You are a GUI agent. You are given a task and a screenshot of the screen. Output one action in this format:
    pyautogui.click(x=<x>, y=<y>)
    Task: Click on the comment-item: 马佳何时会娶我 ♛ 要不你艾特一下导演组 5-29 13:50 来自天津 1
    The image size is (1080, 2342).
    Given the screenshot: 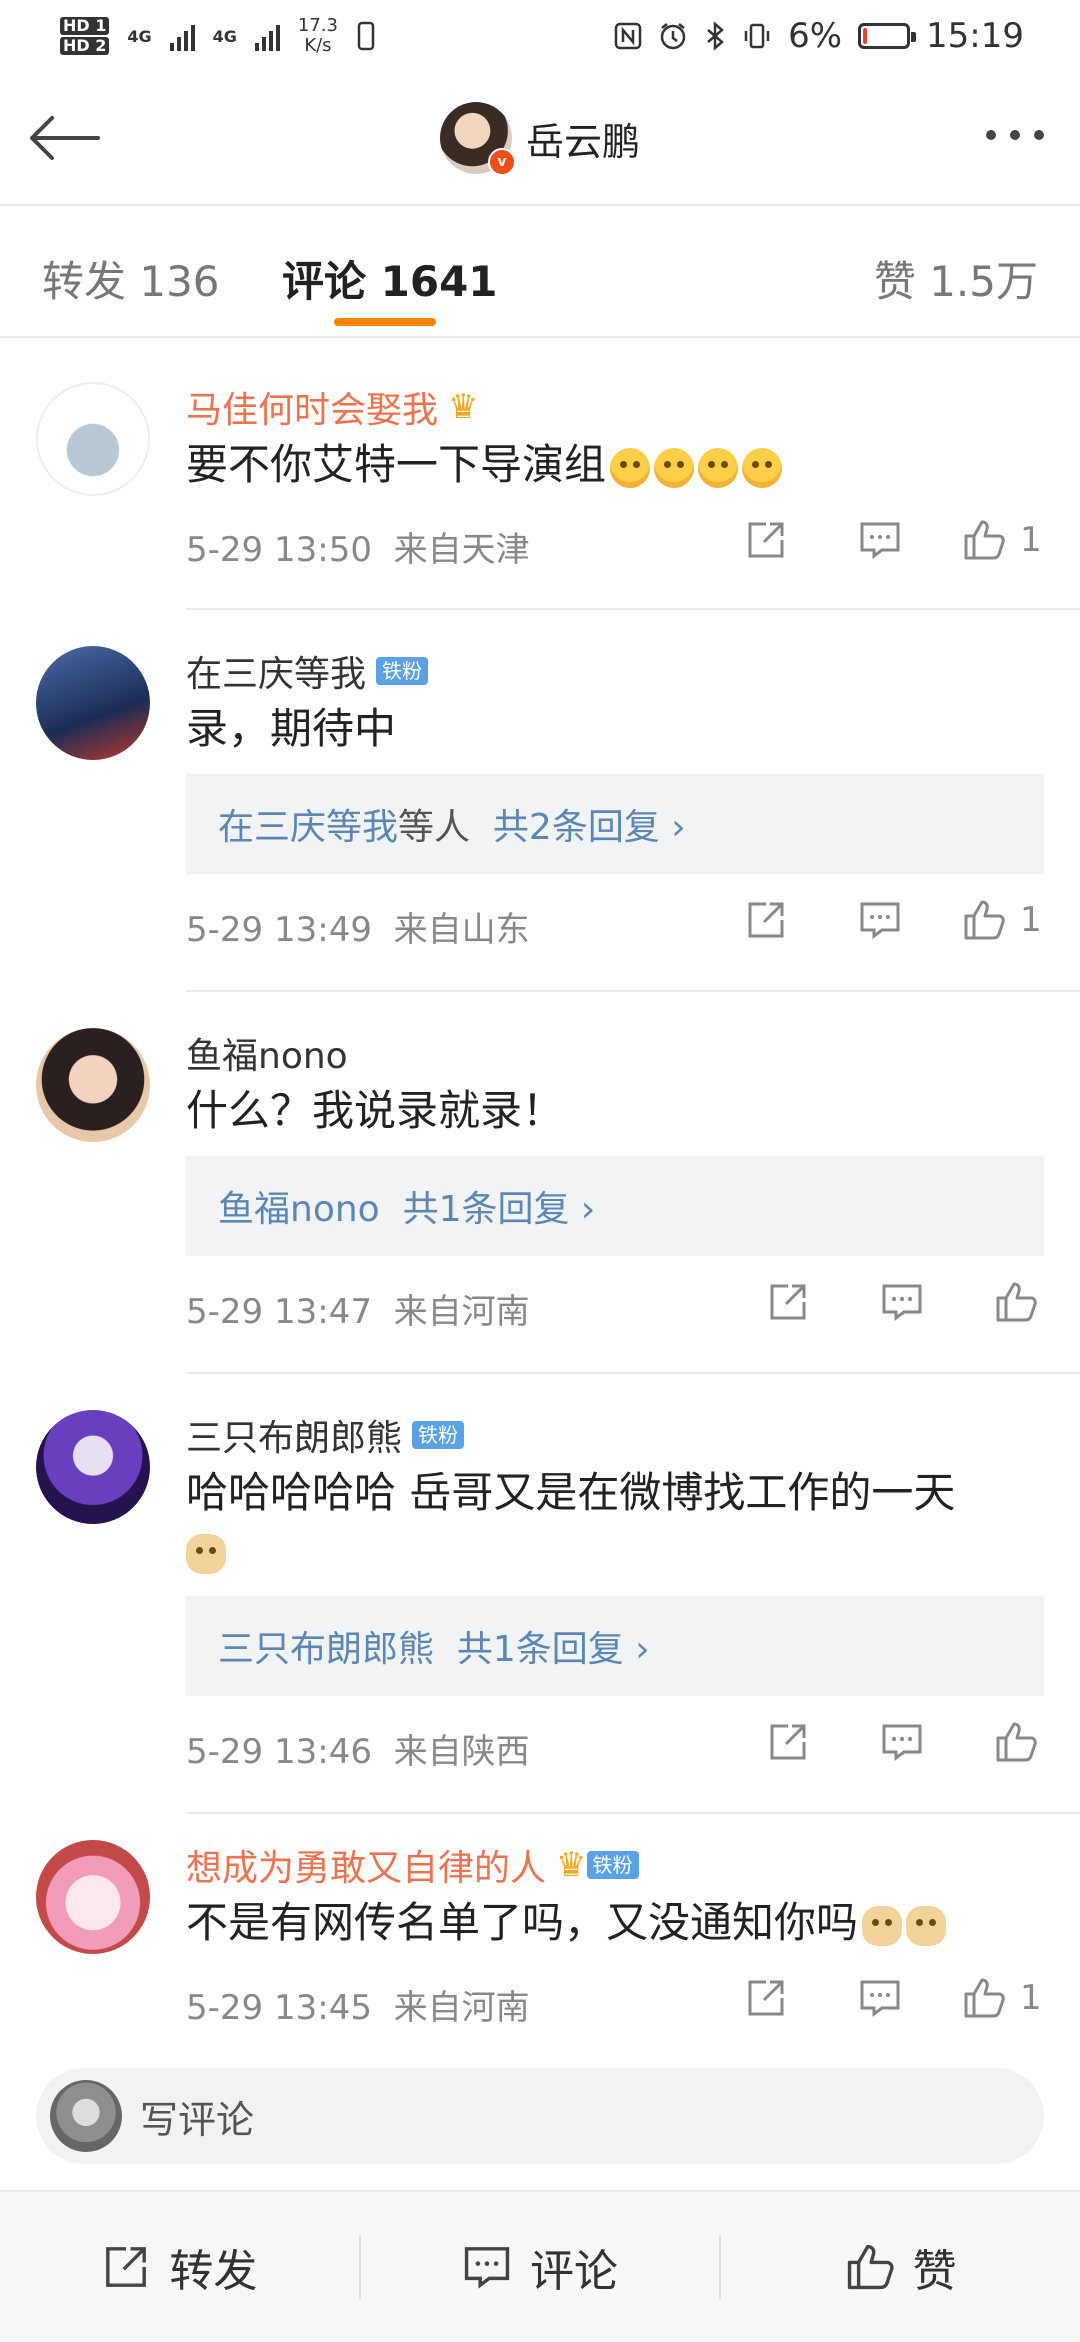 What is the action you would take?
    pyautogui.click(x=540, y=478)
    